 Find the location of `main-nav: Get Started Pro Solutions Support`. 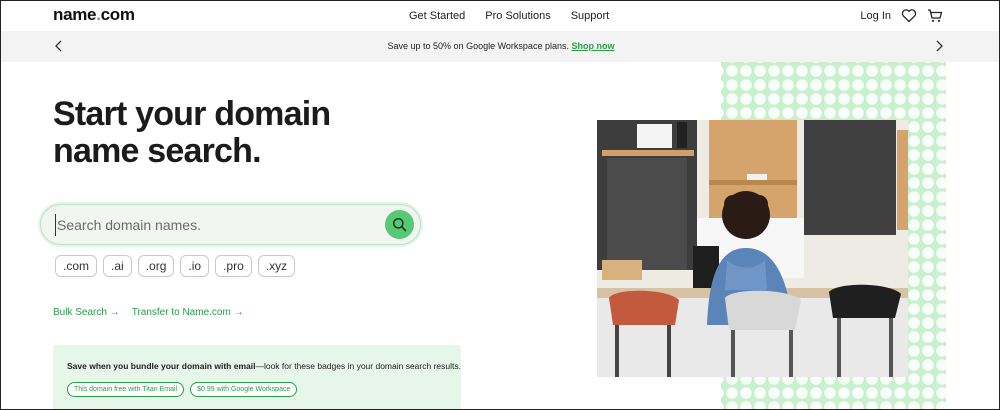

main-nav: Get Started Pro Solutions Support is located at coordinates (509, 16).